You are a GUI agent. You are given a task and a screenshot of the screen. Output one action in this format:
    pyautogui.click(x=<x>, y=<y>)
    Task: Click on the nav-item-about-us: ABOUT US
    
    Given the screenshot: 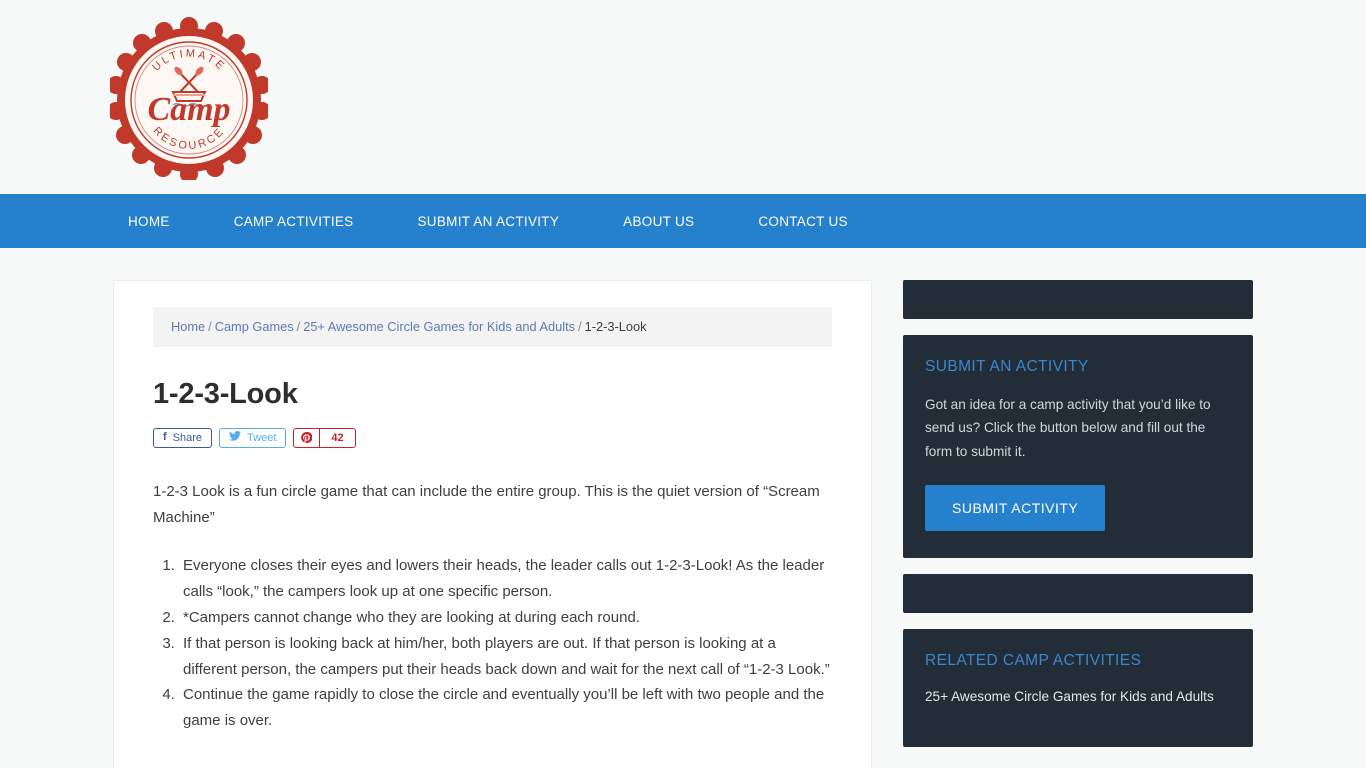 What is the action you would take?
    pyautogui.click(x=658, y=221)
    